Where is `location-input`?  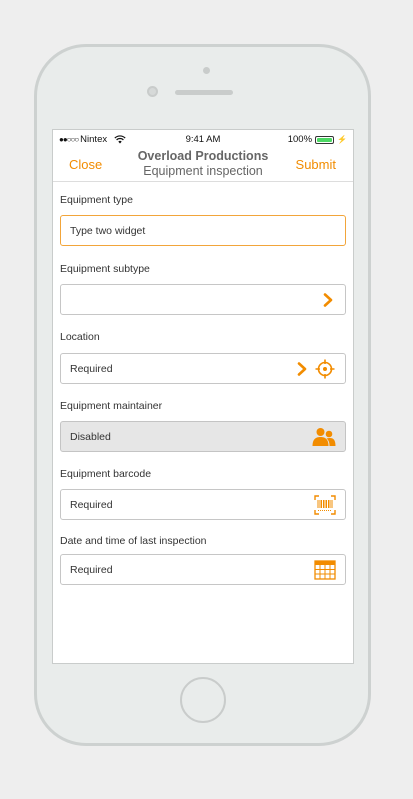 location-input is located at coordinates (170, 369).